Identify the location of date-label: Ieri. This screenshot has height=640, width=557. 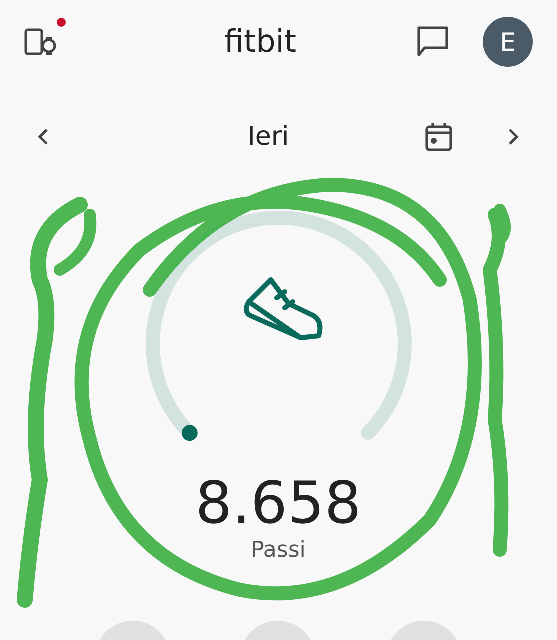
(268, 137).